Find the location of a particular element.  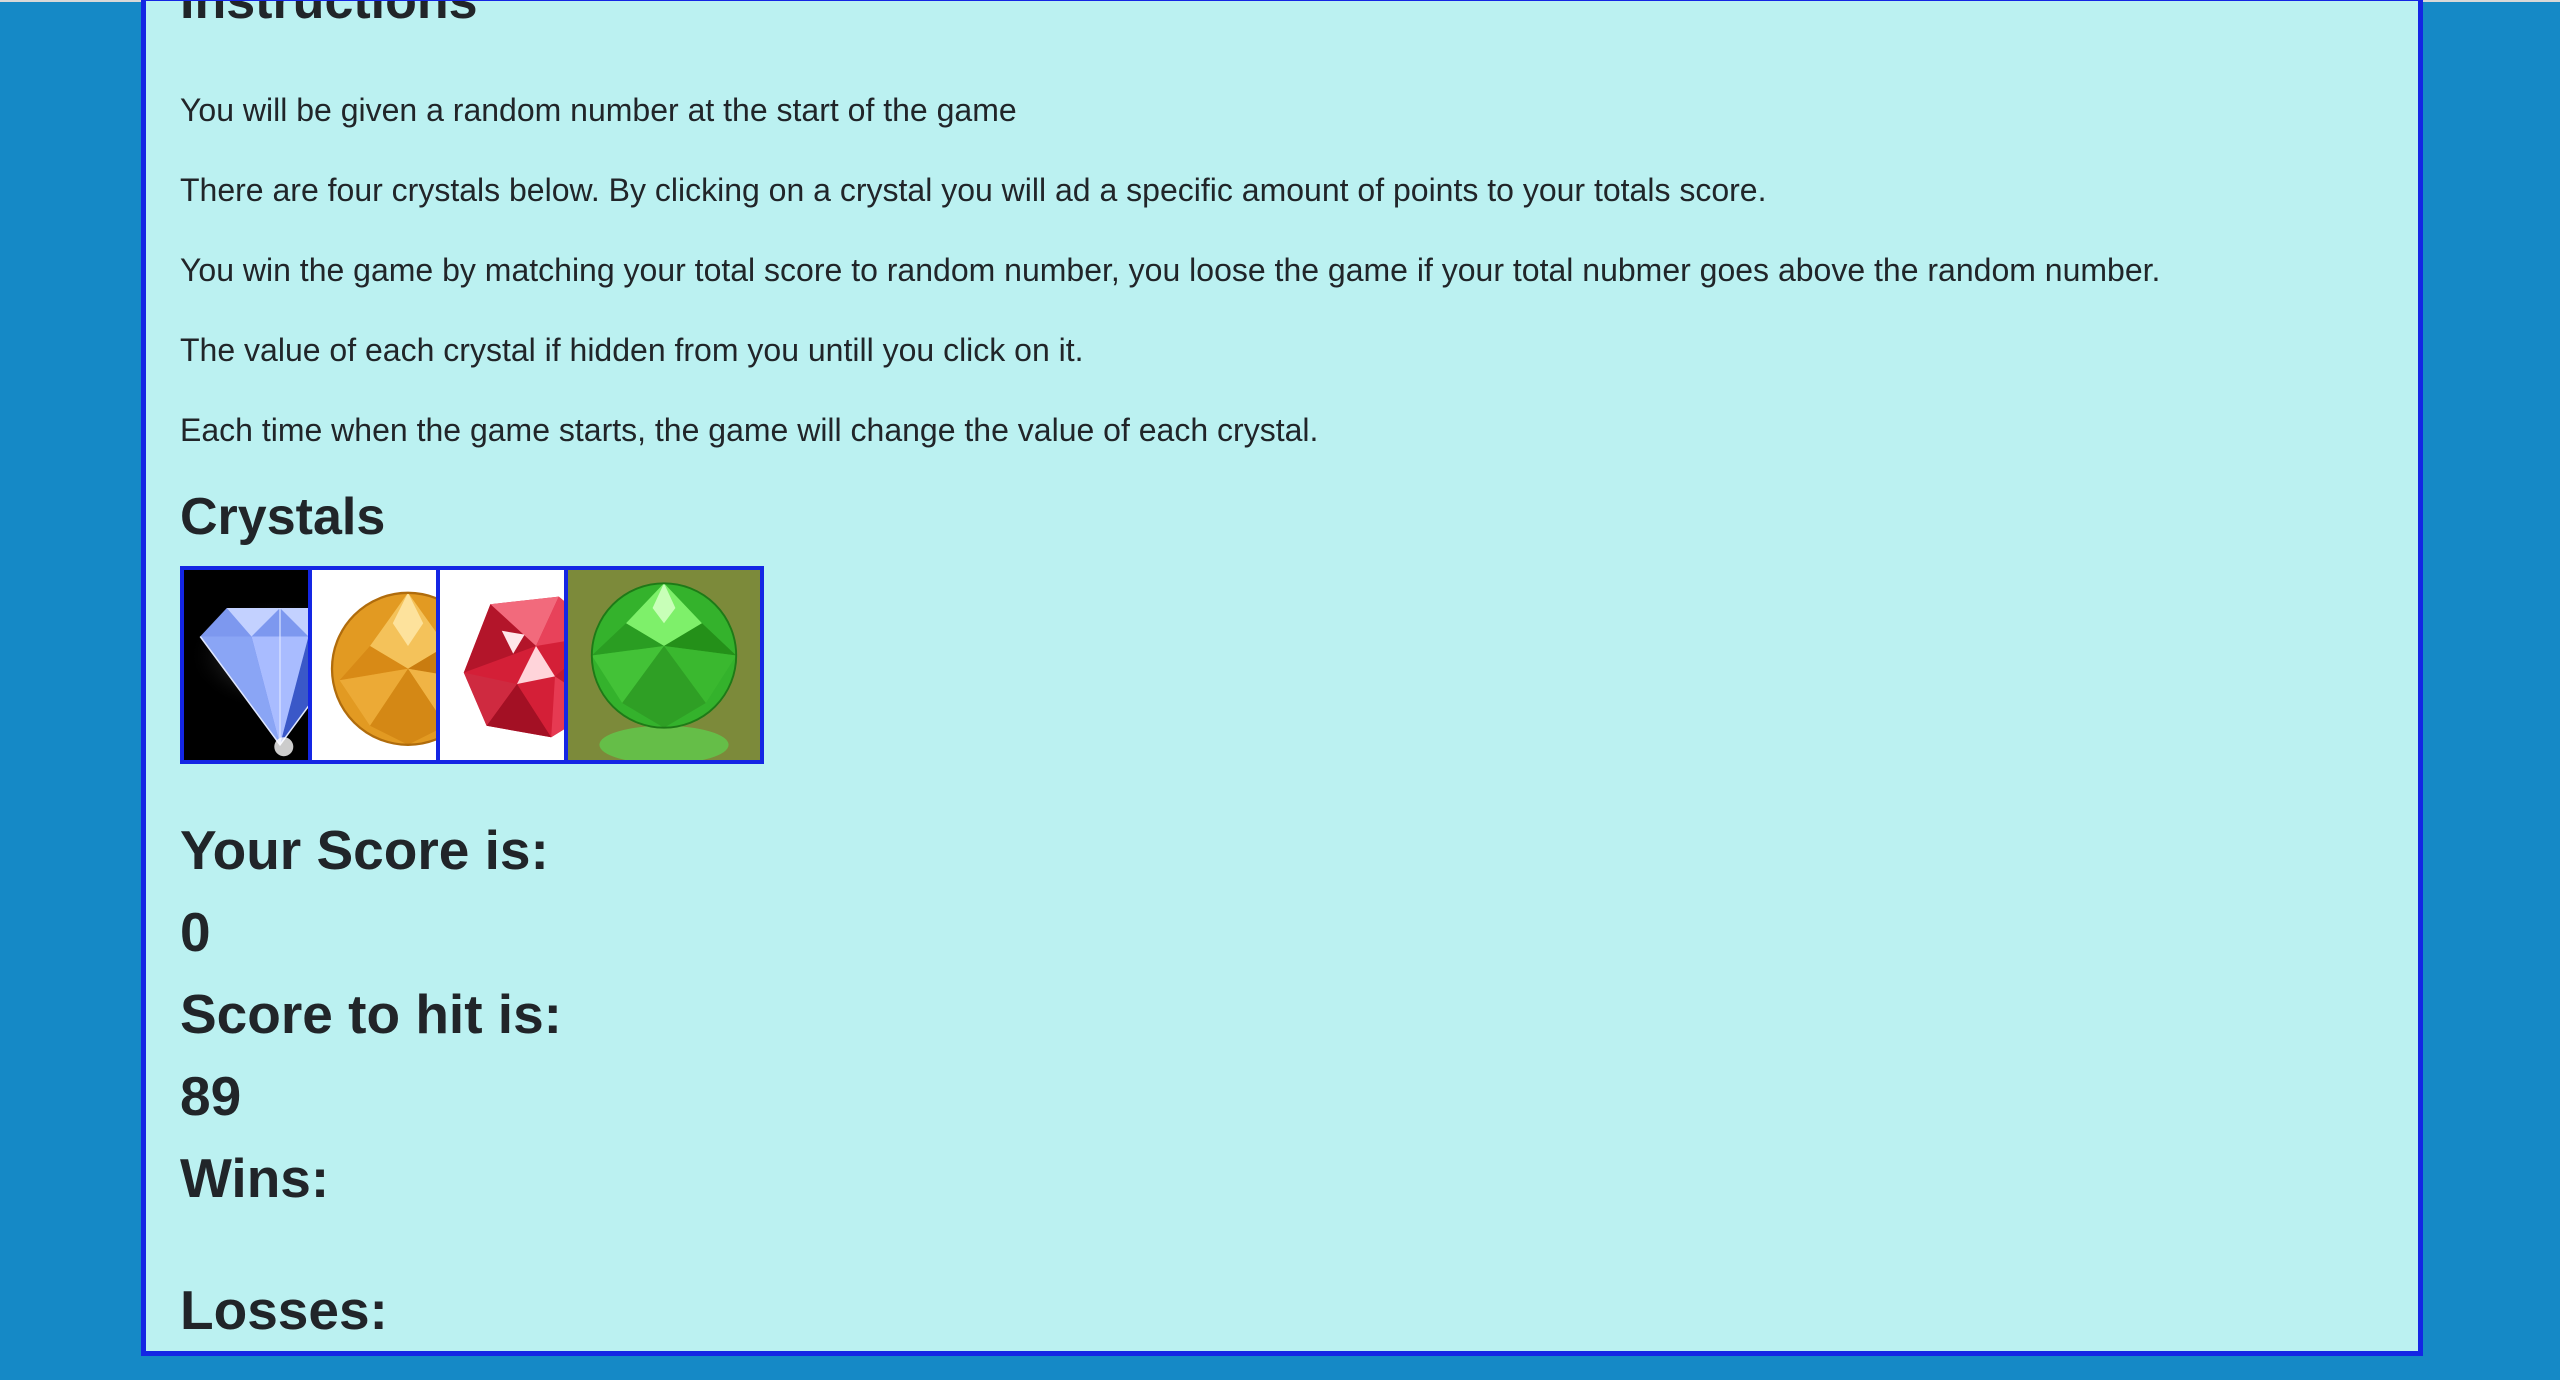

target-value: 89 is located at coordinates (211, 1096).